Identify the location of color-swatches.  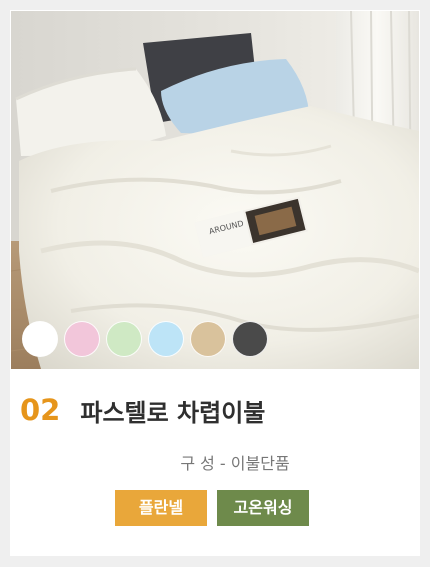
(145, 340).